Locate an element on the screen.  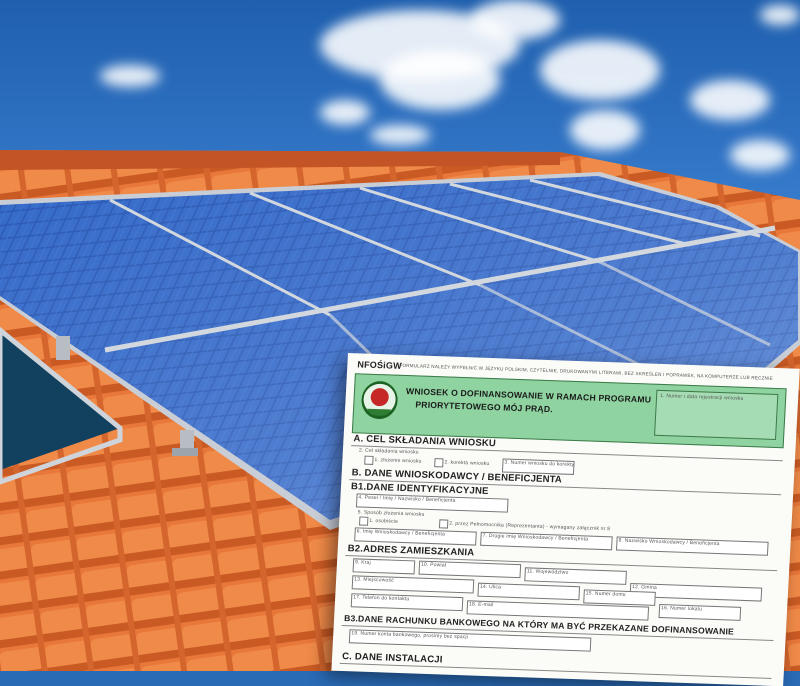
field-country: 9. Kraj is located at coordinates (363, 562).